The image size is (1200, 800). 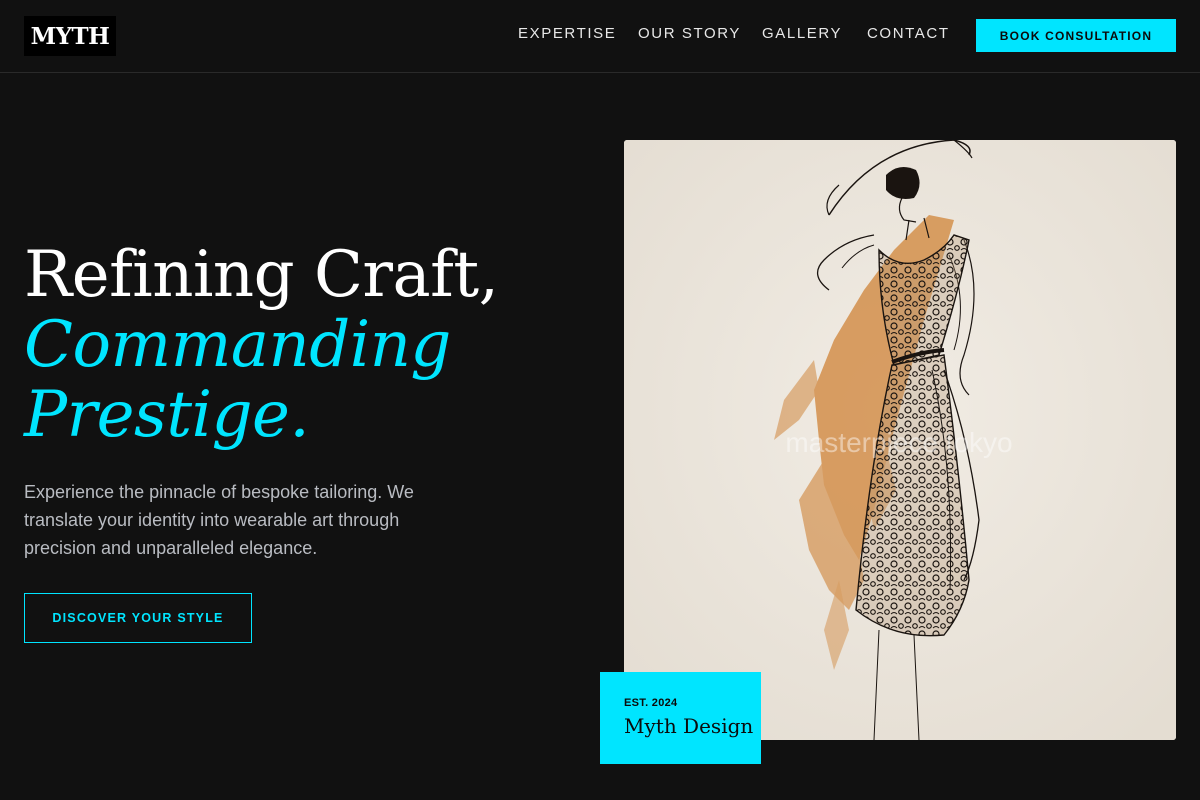 What do you see at coordinates (567, 33) in the screenshot?
I see `nav-link-expertise: EXPERTISE` at bounding box center [567, 33].